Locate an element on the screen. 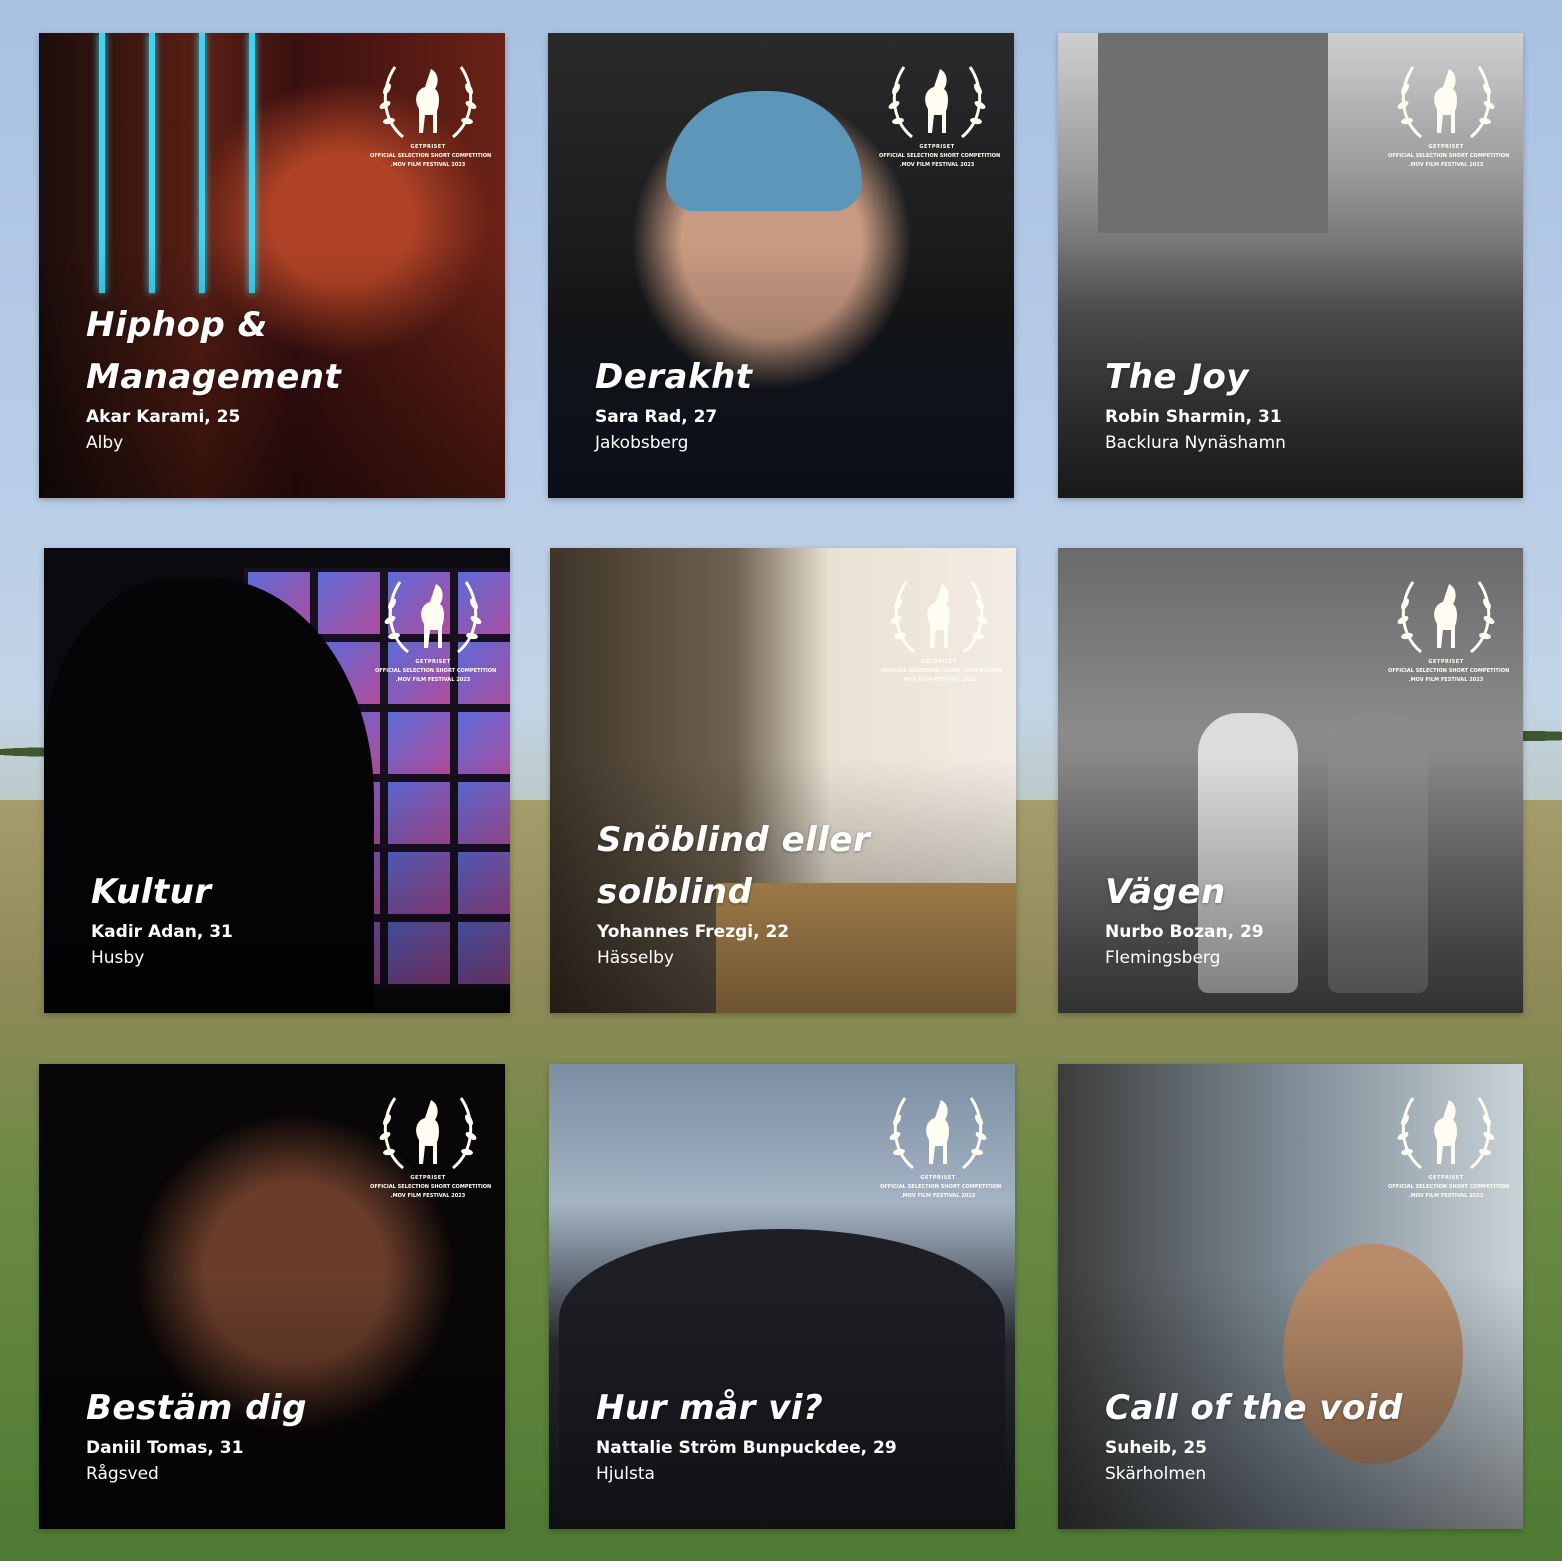 The image size is (1562, 1561). film-author: Nattalie Ström Bunpuckdee, 29 is located at coordinates (746, 1448).